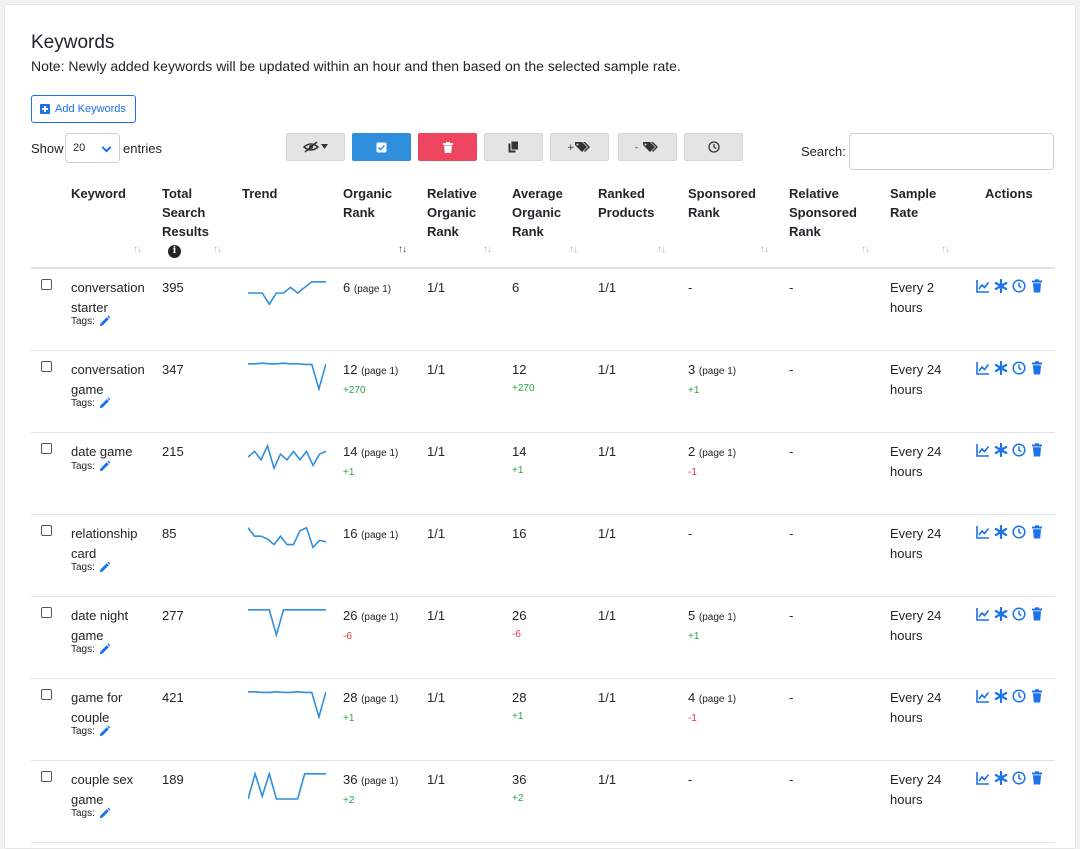  I want to click on tags-minus-icon: -, so click(646, 147).